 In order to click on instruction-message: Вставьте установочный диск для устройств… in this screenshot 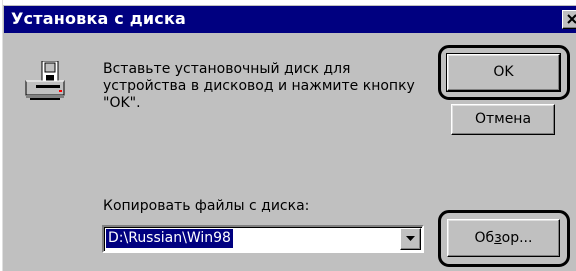, I will do `click(259, 86)`.